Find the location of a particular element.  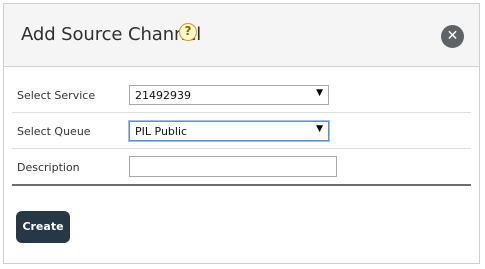

description-row: Description is located at coordinates (241, 166).